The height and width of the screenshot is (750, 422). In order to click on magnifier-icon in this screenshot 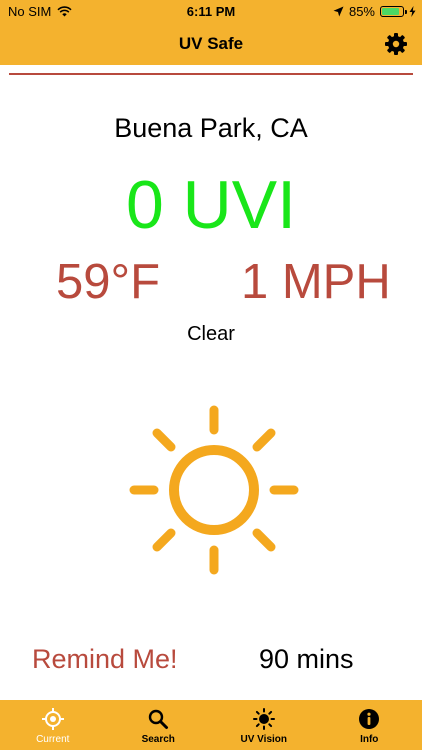, I will do `click(159, 719)`.